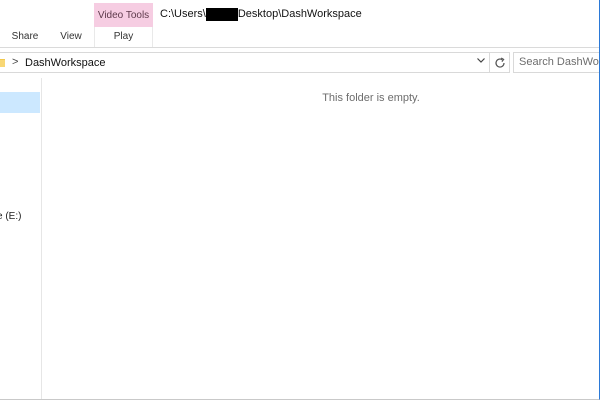 Image resolution: width=600 pixels, height=400 pixels. I want to click on address-bar: > DashWorkspace, so click(245, 62).